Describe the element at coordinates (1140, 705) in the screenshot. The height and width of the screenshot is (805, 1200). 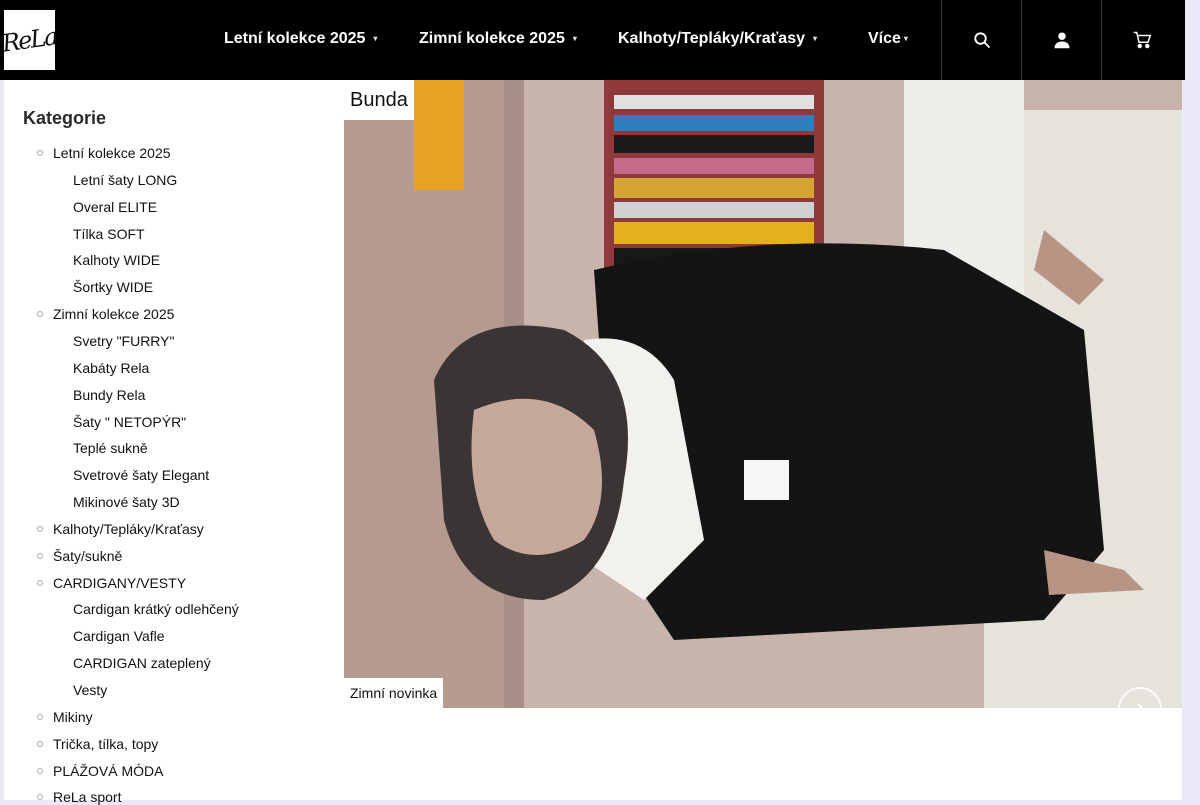
I see `chevron-right-icon` at that location.